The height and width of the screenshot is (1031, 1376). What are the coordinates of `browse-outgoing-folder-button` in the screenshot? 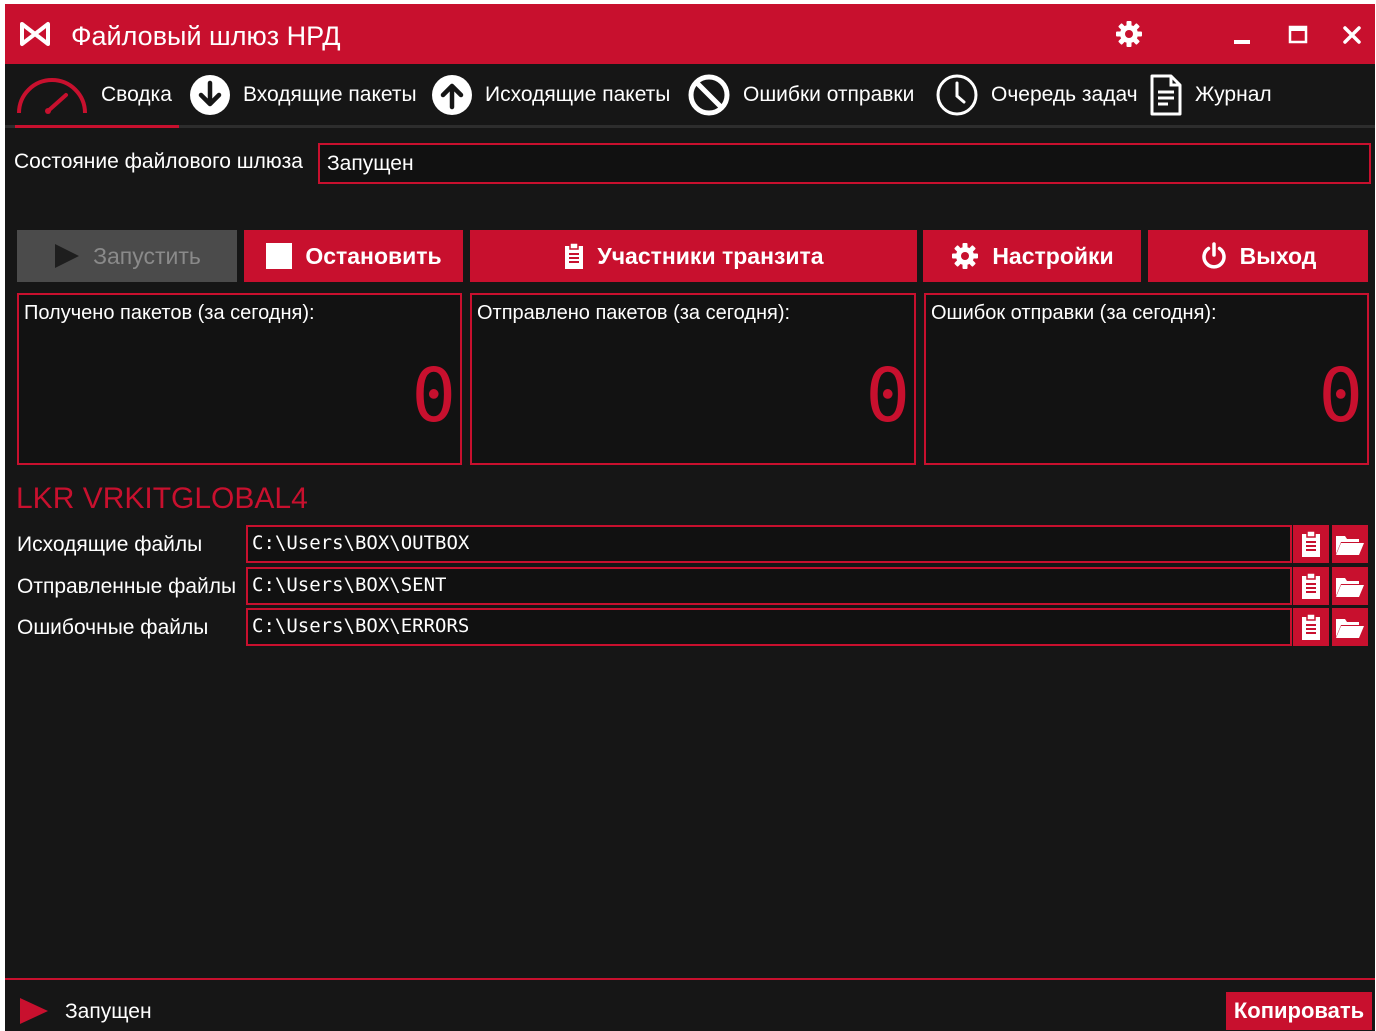 It's located at (1350, 544).